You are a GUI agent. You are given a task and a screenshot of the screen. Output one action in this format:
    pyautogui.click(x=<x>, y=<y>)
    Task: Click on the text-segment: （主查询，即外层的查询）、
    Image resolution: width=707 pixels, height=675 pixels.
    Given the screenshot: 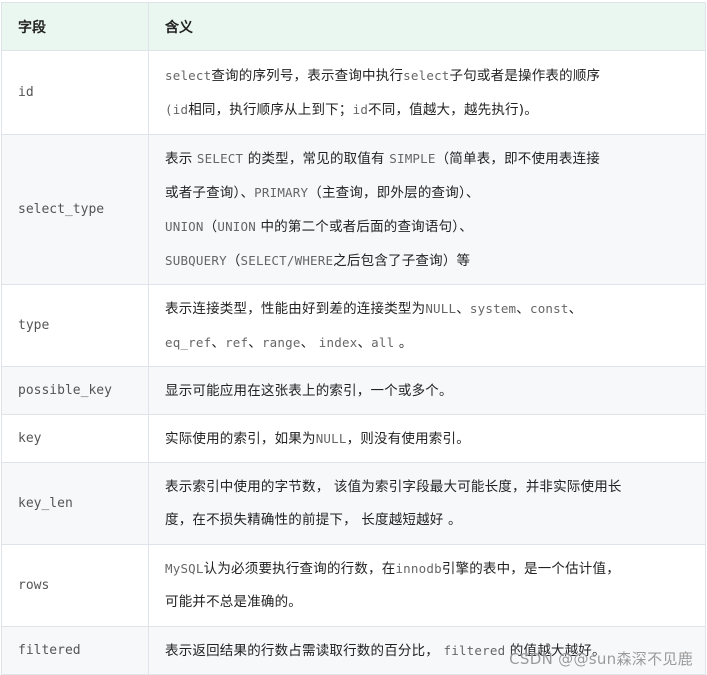 What is the action you would take?
    pyautogui.click(x=394, y=192)
    